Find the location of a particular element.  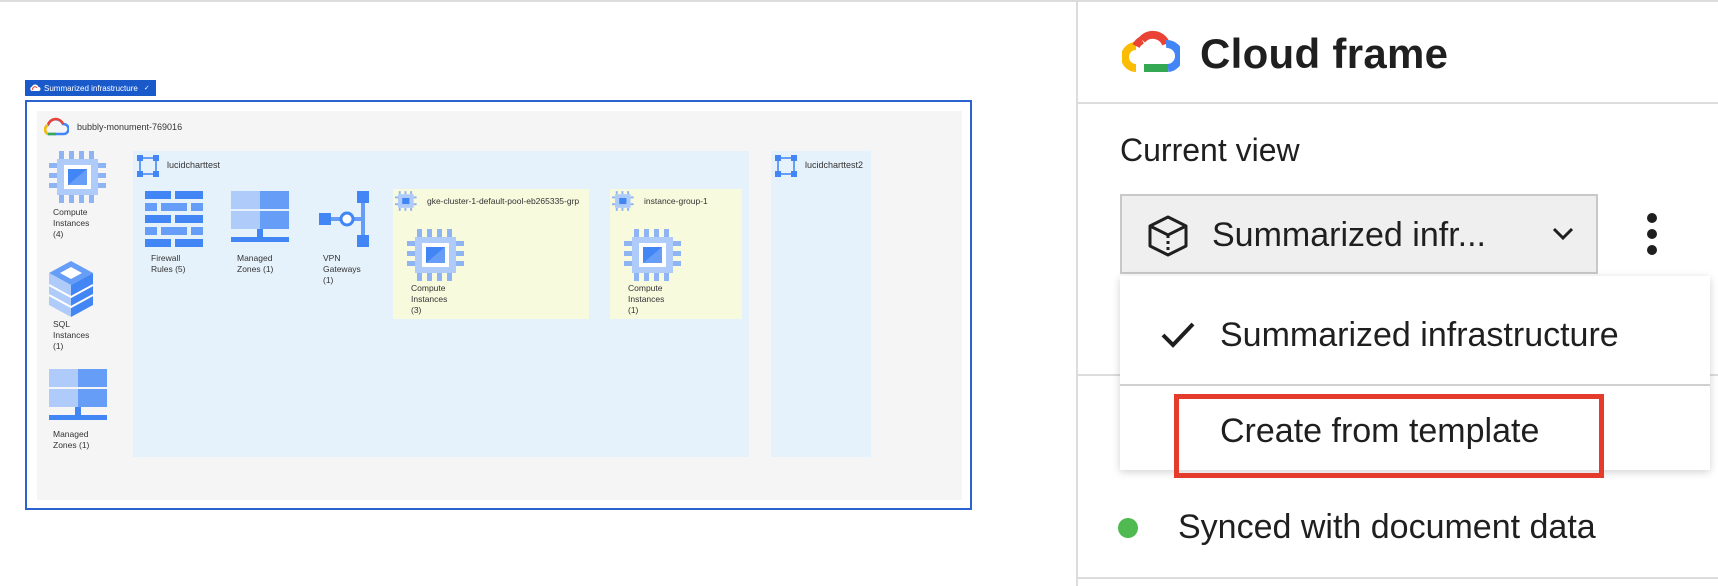

menu-item-summarized-infrastructure: Summarized infrastructure is located at coordinates (1415, 331).